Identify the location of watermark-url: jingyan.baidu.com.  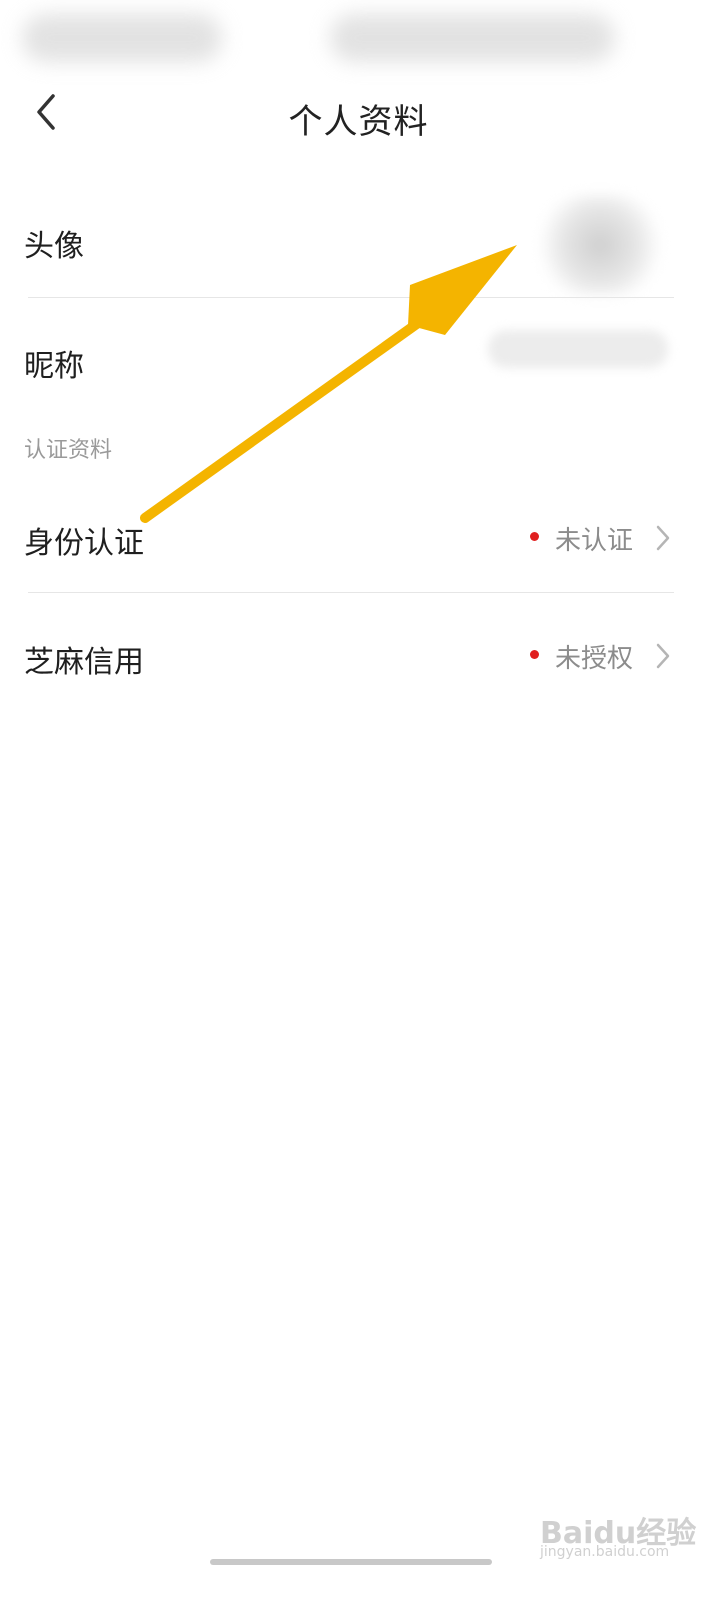
(605, 1552).